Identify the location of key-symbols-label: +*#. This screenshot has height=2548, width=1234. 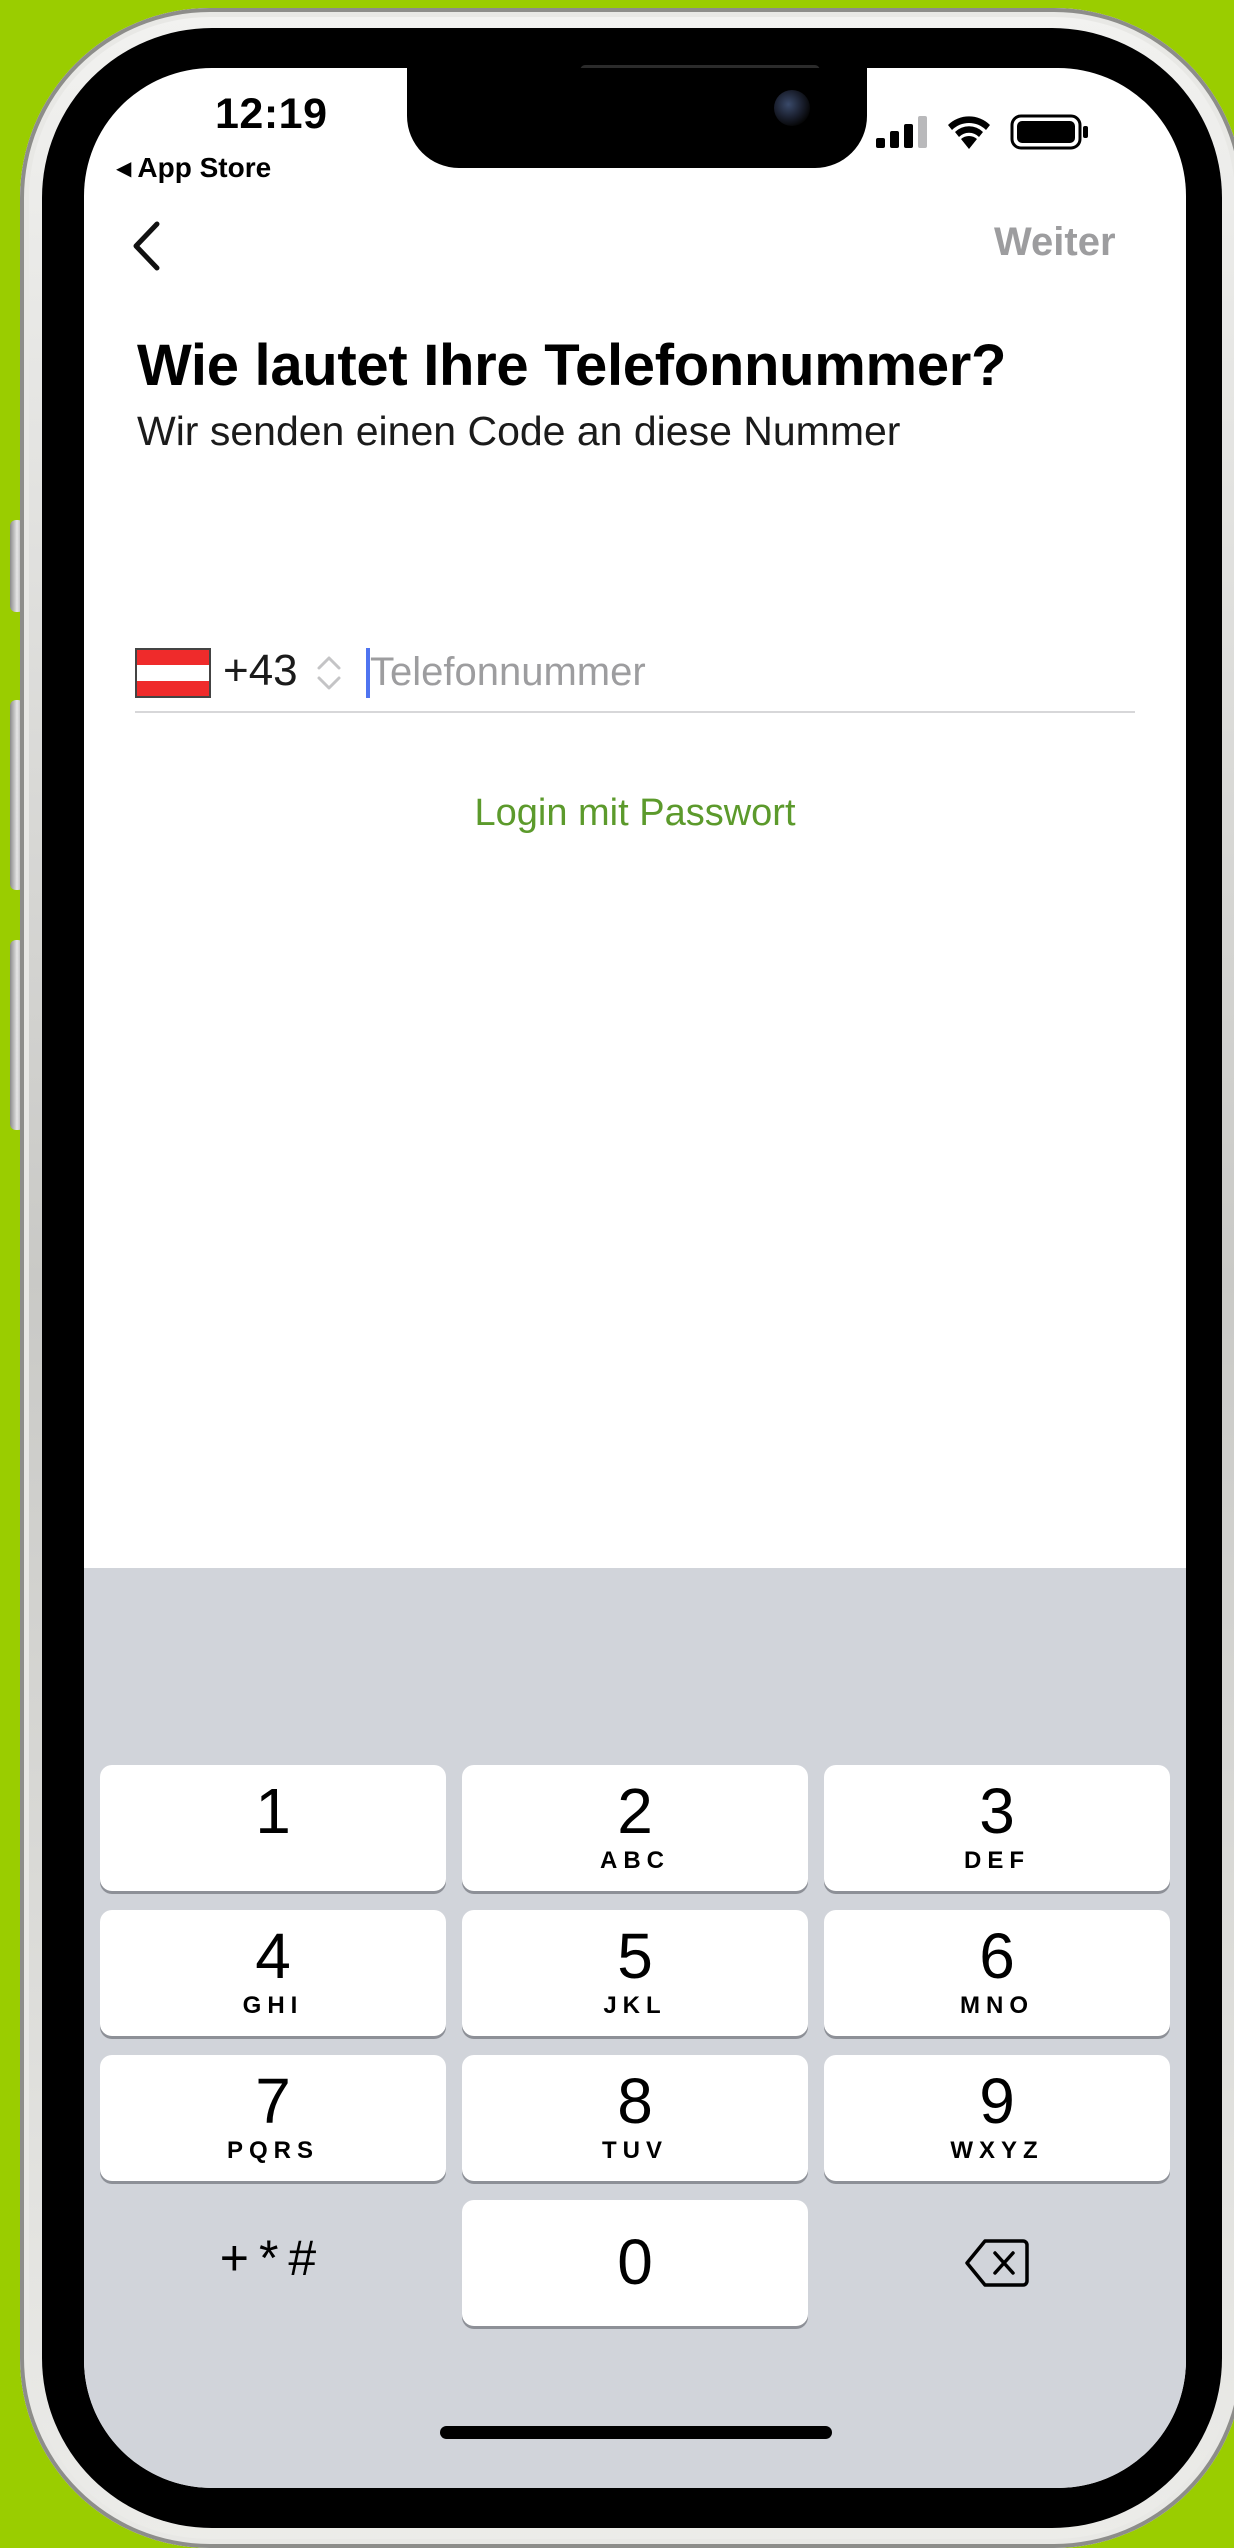
(273, 2258).